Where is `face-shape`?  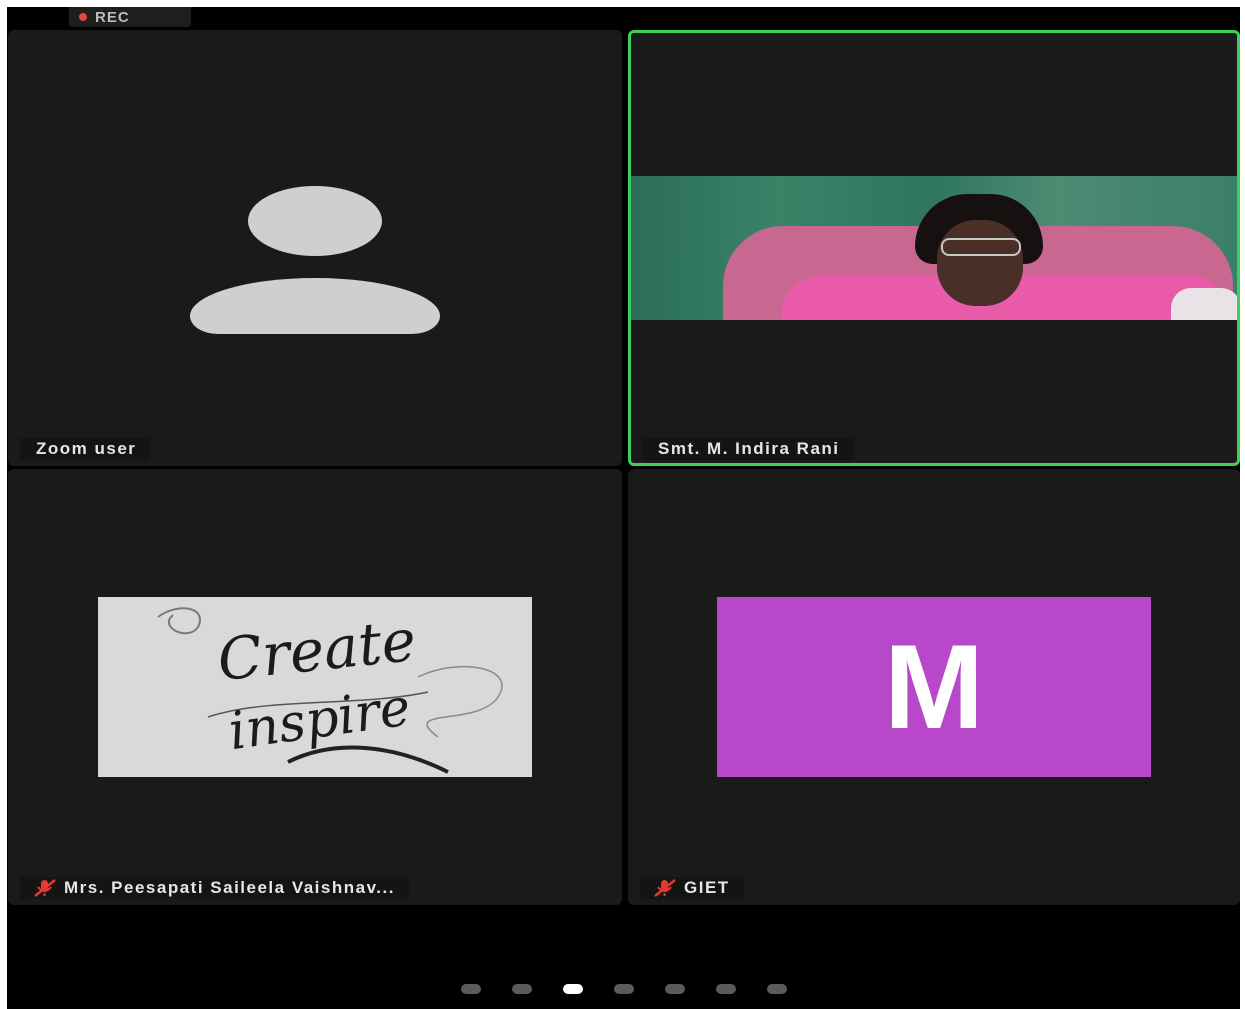
face-shape is located at coordinates (980, 263).